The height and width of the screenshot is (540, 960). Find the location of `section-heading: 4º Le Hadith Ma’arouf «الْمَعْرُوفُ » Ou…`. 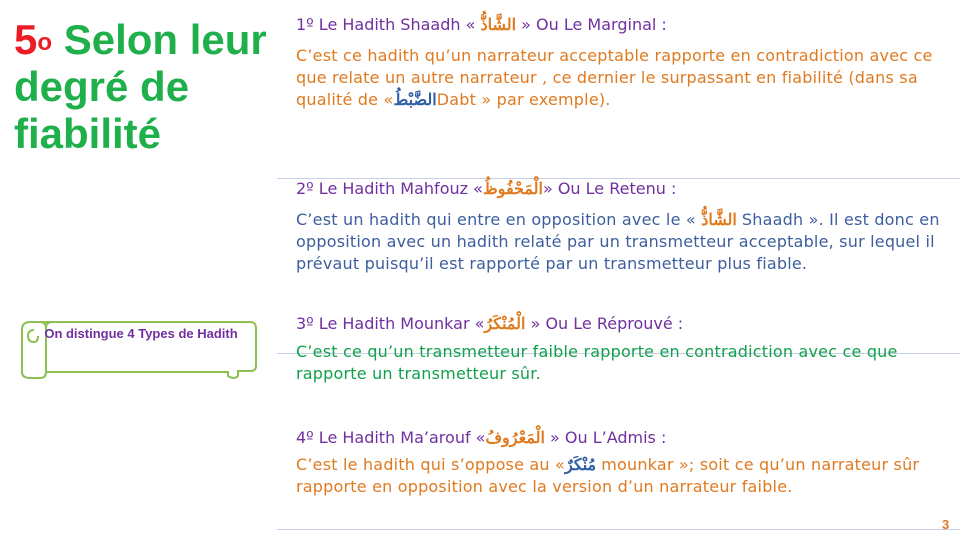

section-heading: 4º Le Hadith Ma’arouf «الْمَعْرُوفُ » Ou… is located at coordinates (481, 437).